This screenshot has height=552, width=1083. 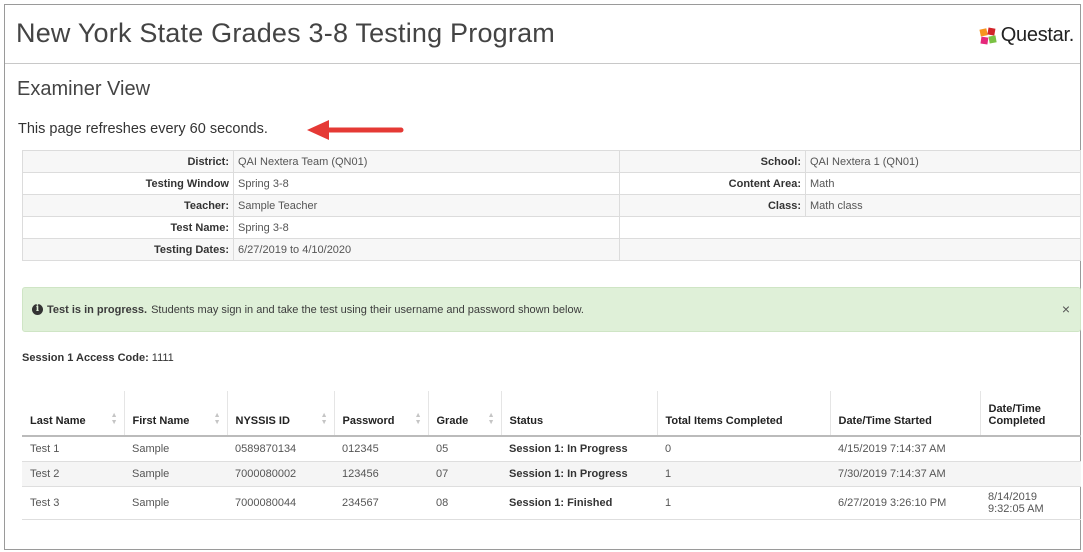 I want to click on teacher-label: Teacher:, so click(x=128, y=205).